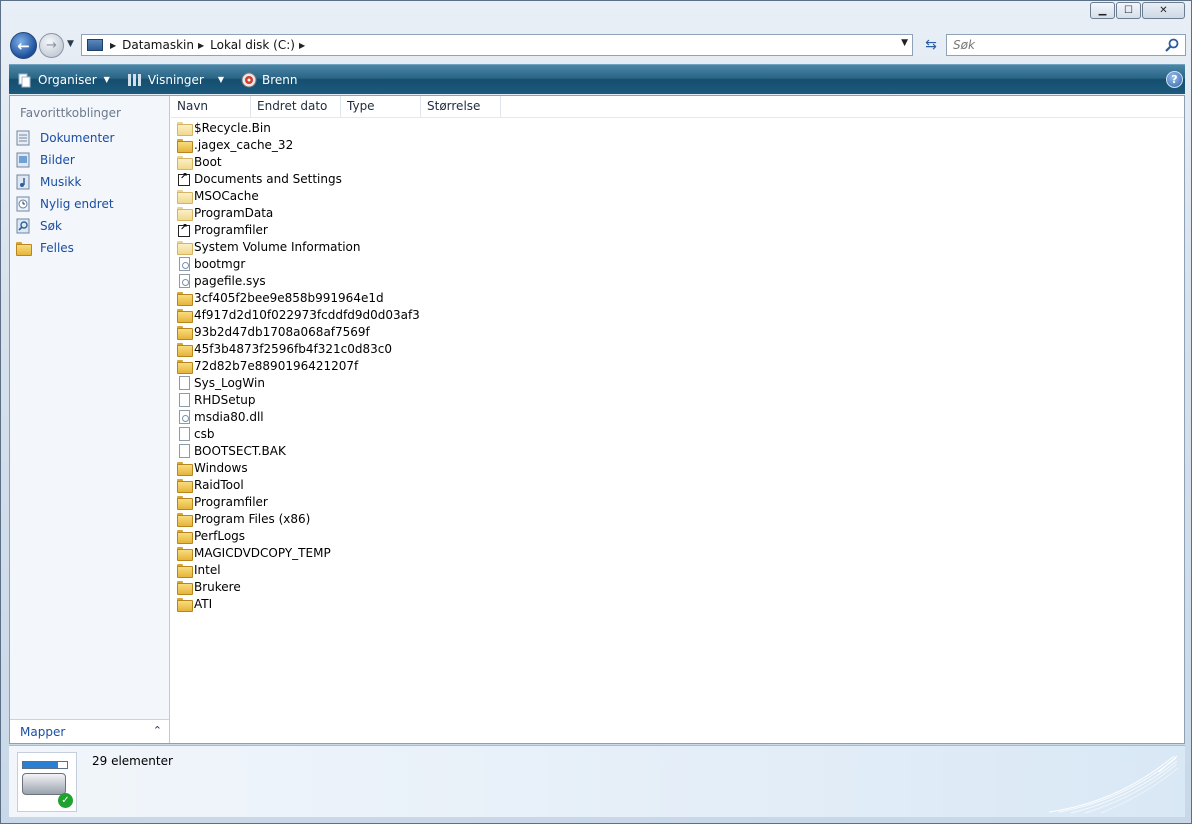 The image size is (1192, 824). What do you see at coordinates (211, 106) in the screenshot?
I see `column-header-name: Navn` at bounding box center [211, 106].